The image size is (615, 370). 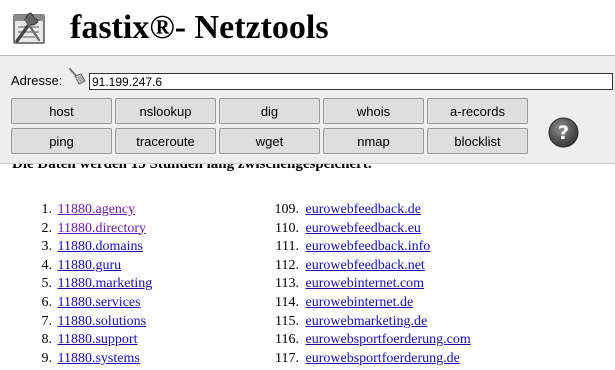 What do you see at coordinates (97, 209) in the screenshot?
I see `domain-link: 11880.agency` at bounding box center [97, 209].